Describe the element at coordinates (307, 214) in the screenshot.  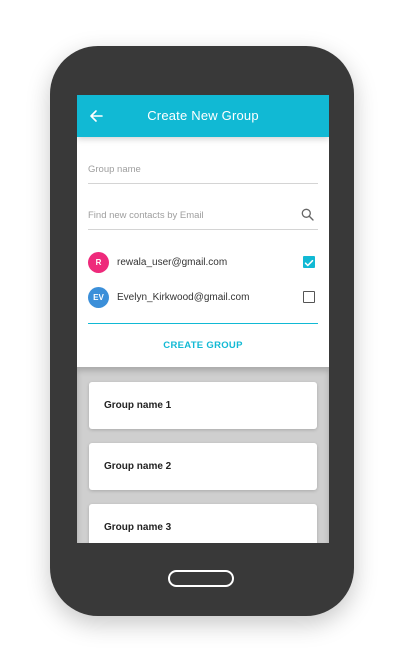
I see `search-icon` at that location.